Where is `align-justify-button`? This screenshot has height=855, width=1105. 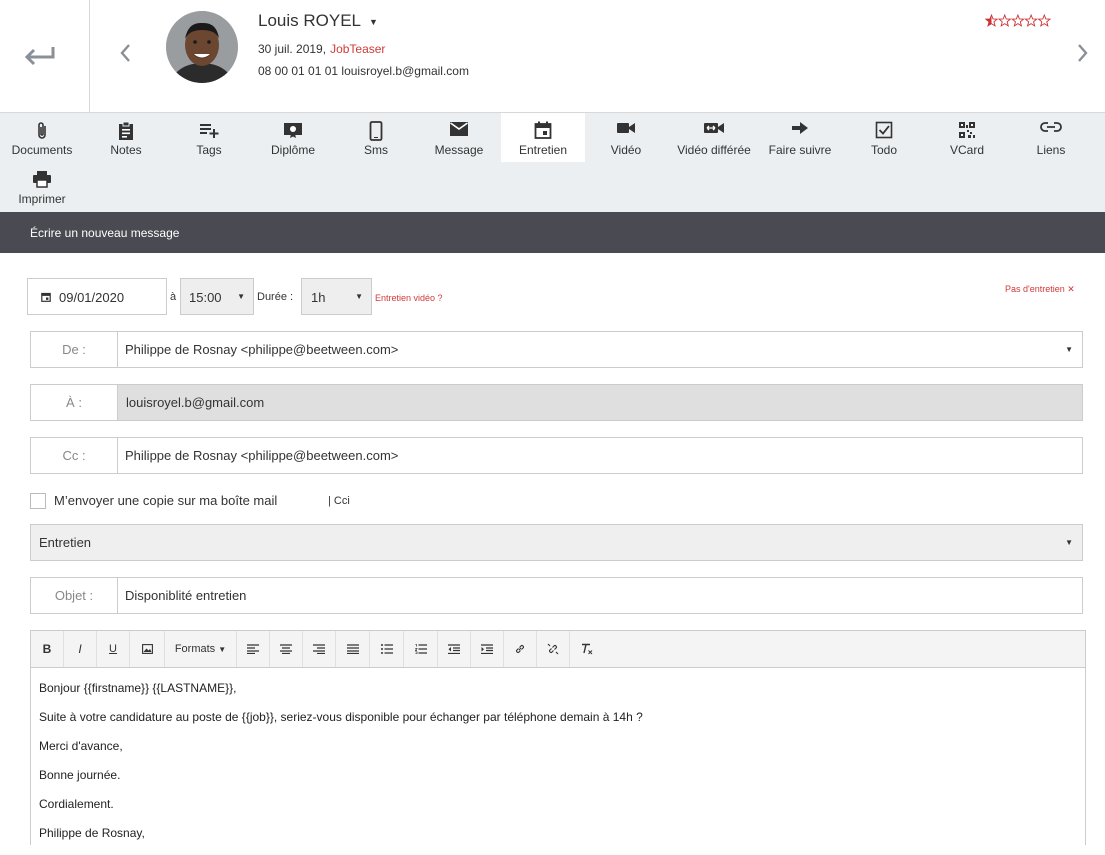 align-justify-button is located at coordinates (353, 649).